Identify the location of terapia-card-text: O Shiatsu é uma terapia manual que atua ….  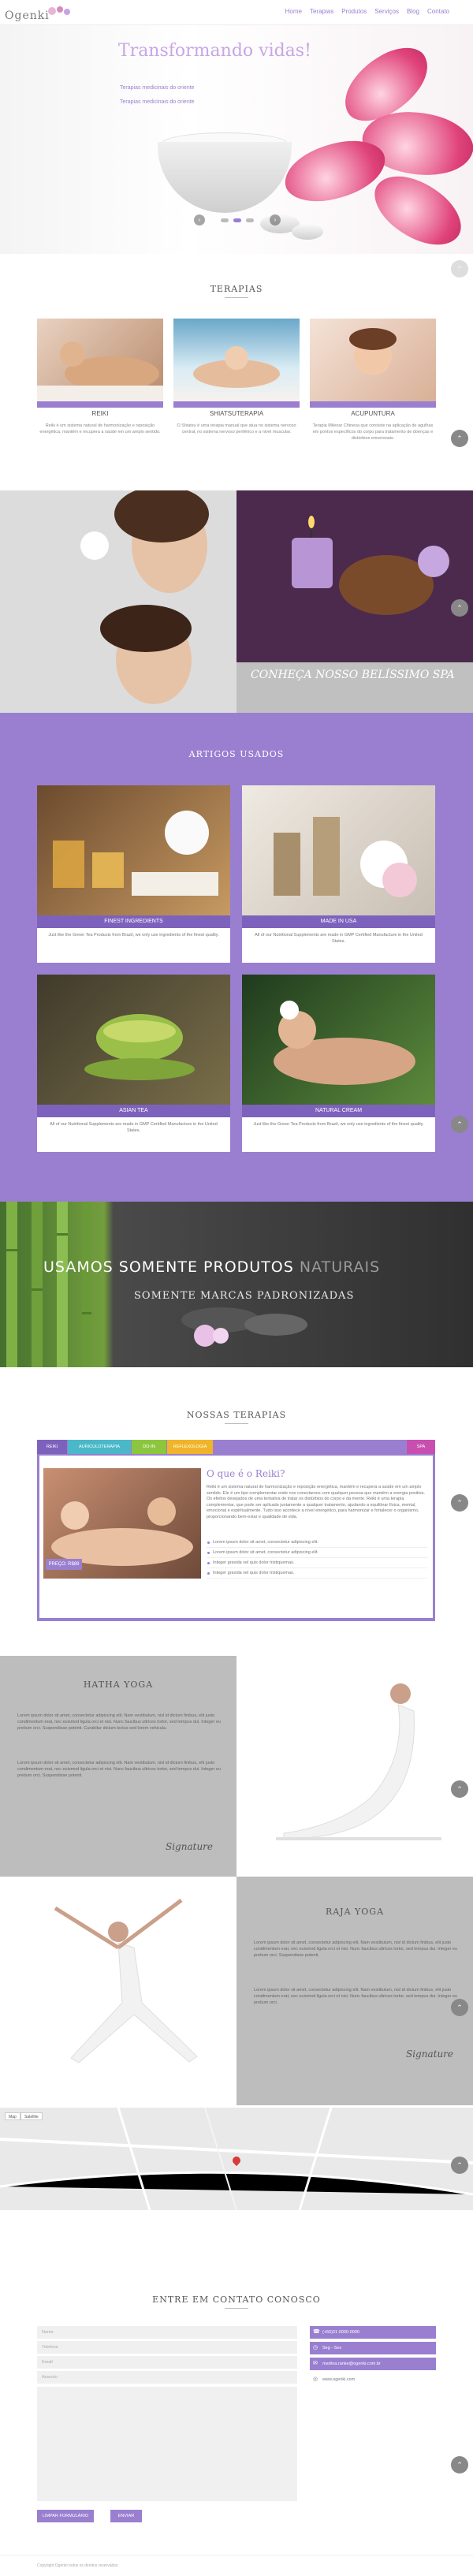
(236, 429).